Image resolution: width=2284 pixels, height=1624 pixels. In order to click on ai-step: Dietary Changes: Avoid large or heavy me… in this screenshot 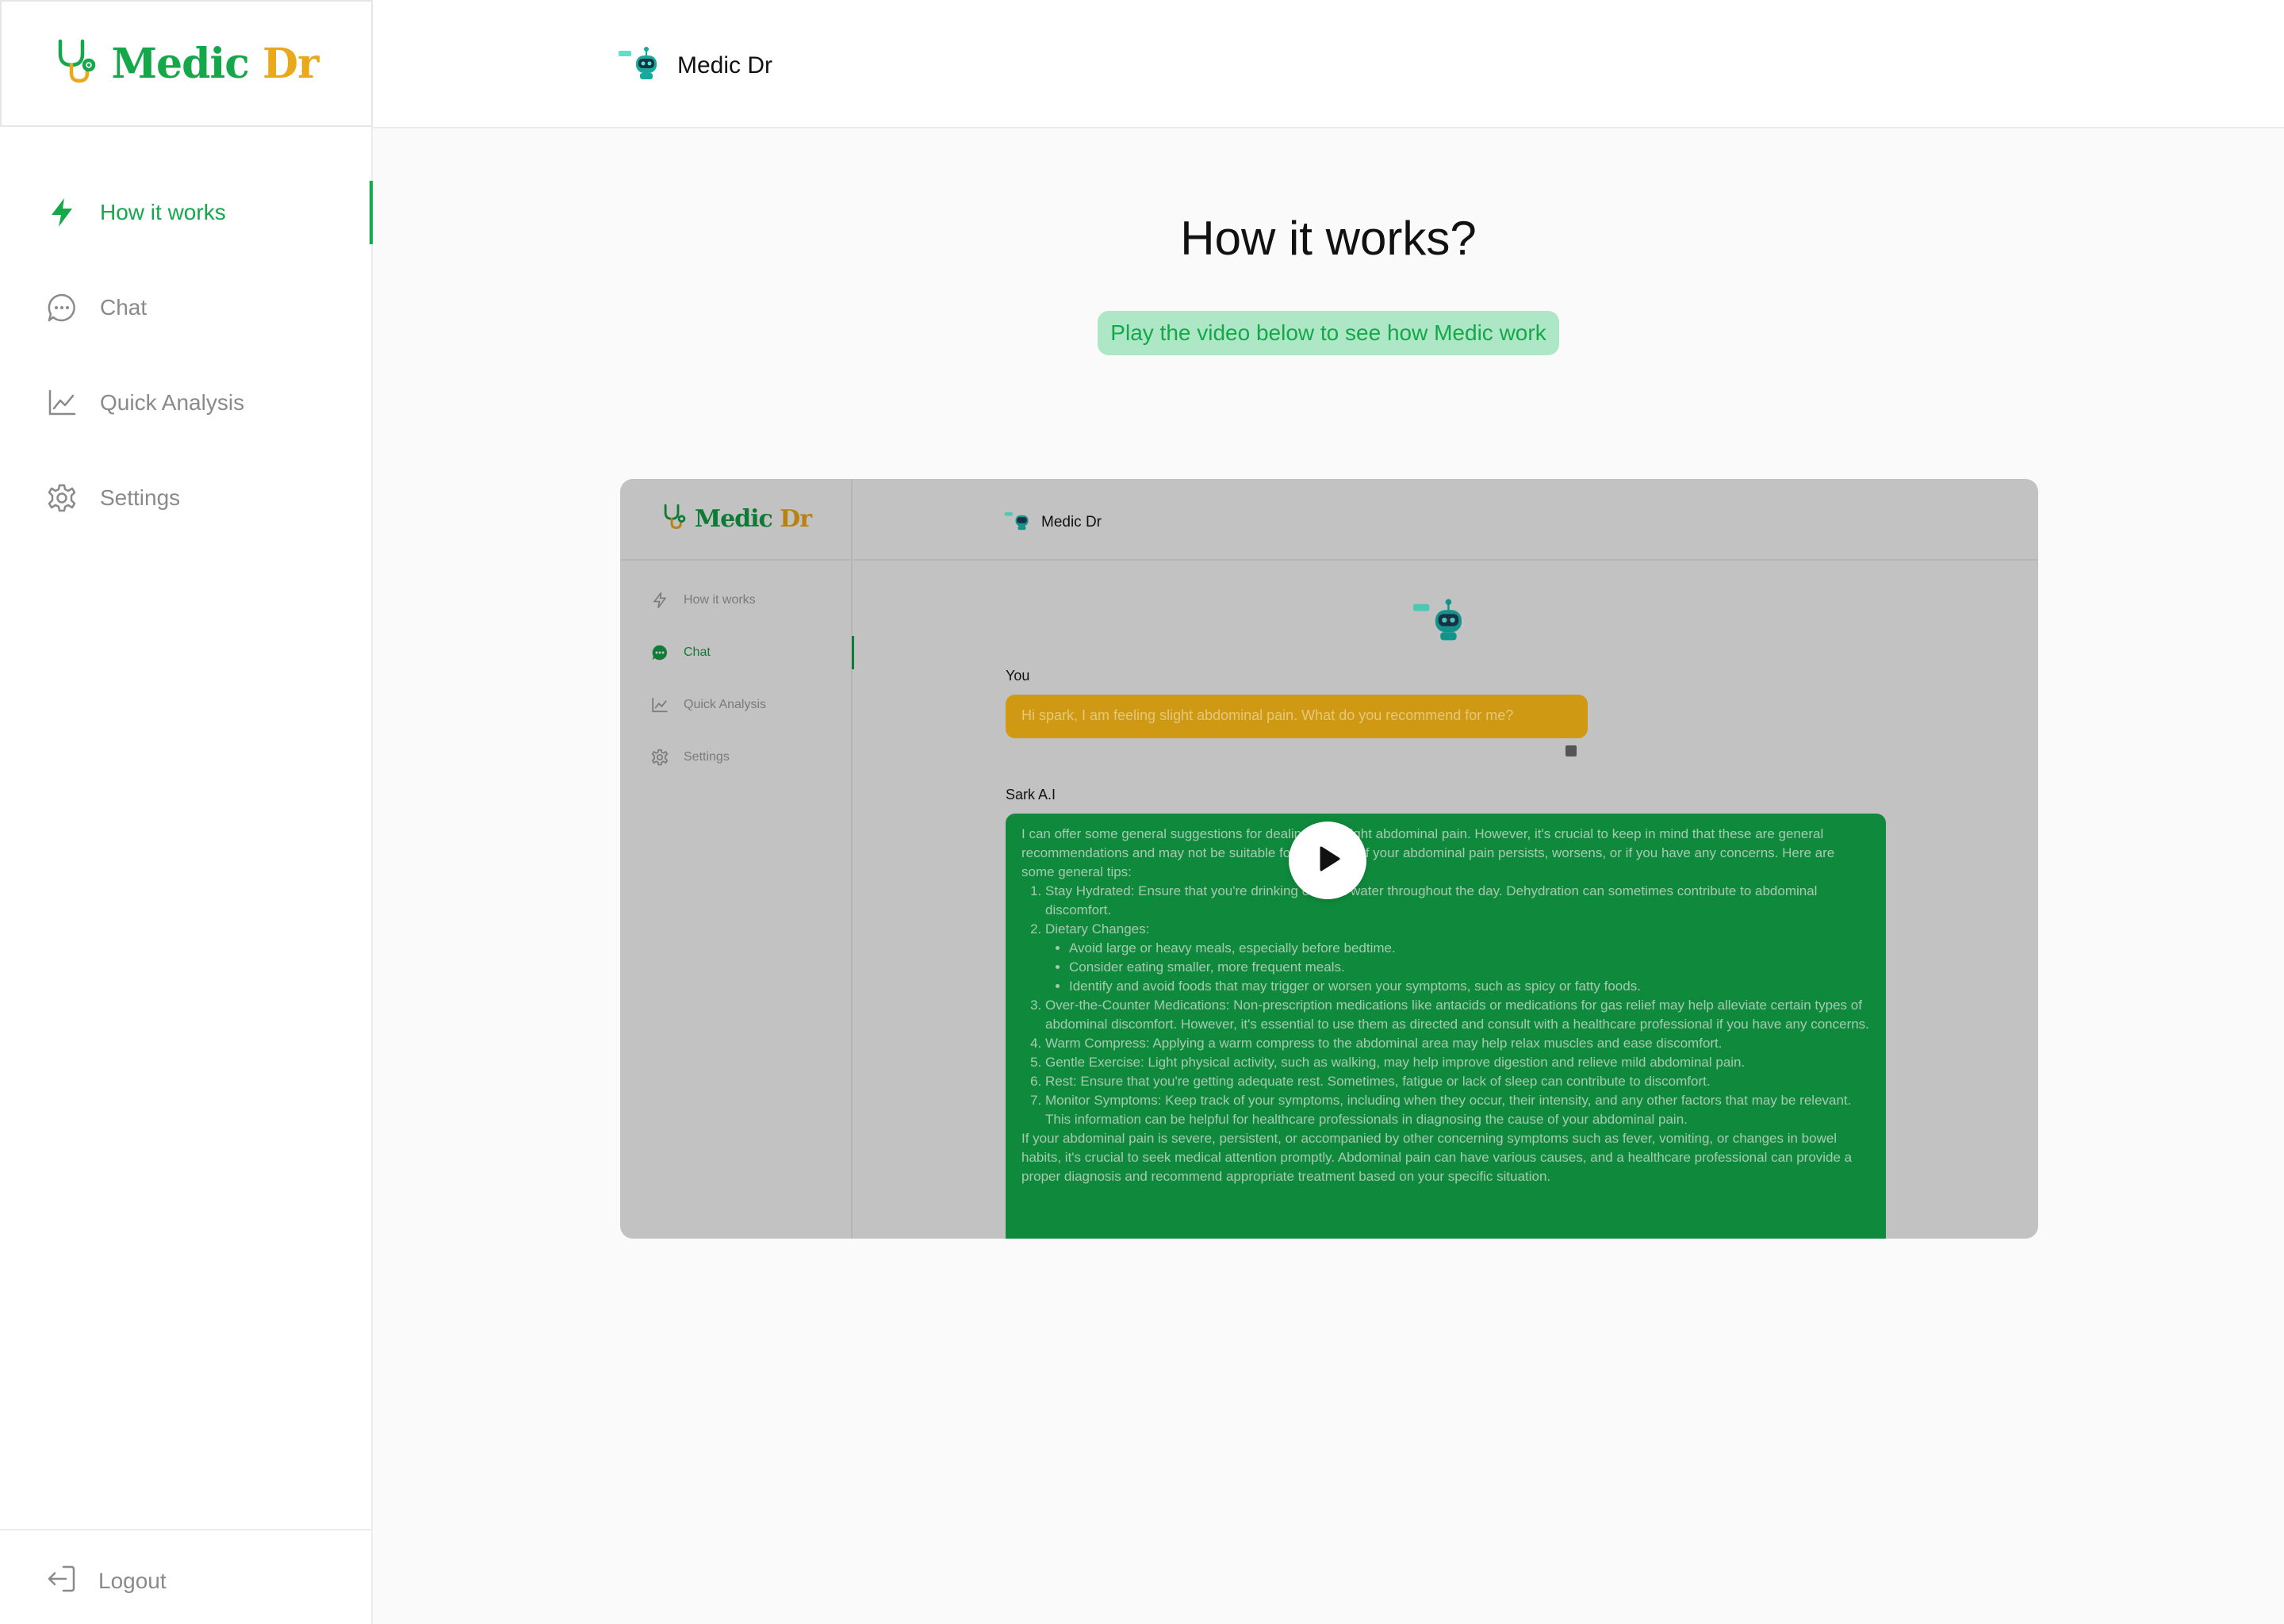, I will do `click(1457, 958)`.